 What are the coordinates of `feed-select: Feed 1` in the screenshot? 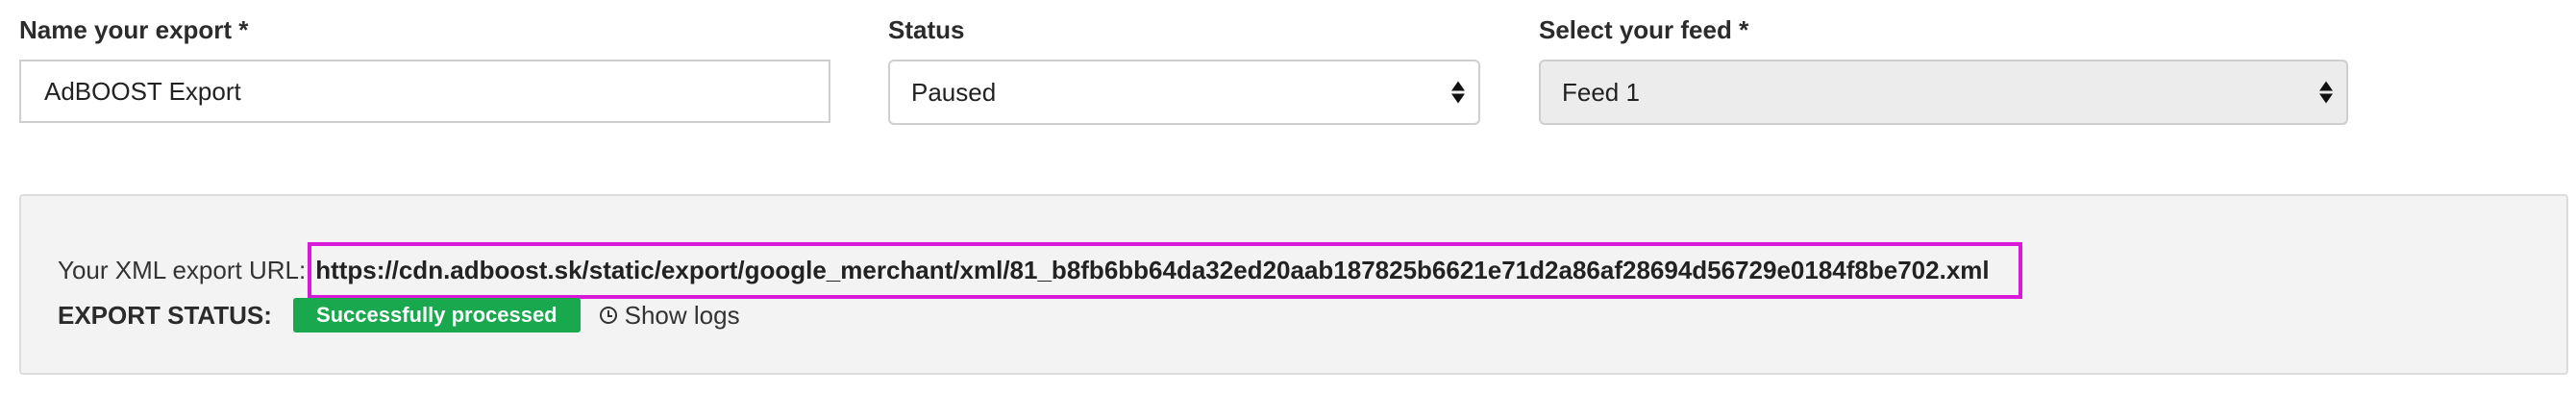 It's located at (1944, 92).